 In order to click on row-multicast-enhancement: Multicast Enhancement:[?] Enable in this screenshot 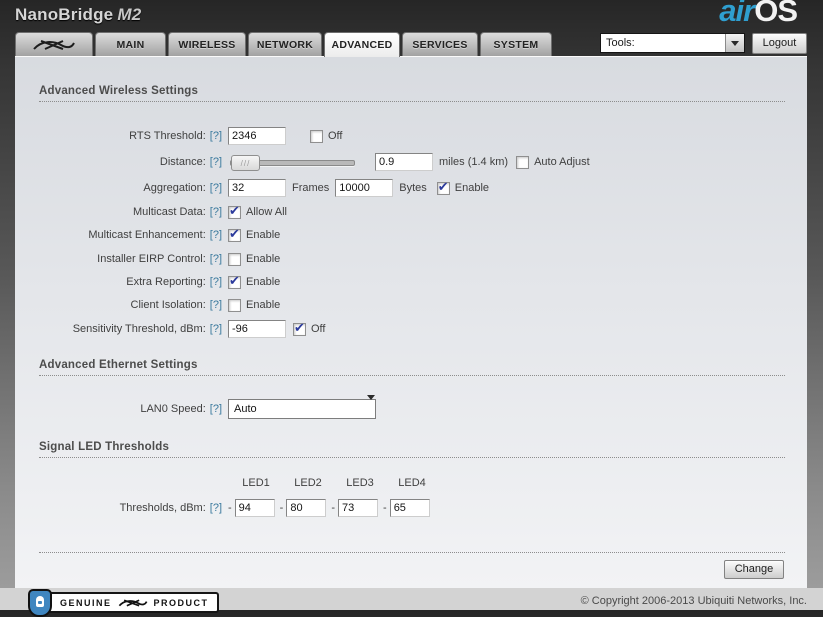, I will do `click(159, 235)`.